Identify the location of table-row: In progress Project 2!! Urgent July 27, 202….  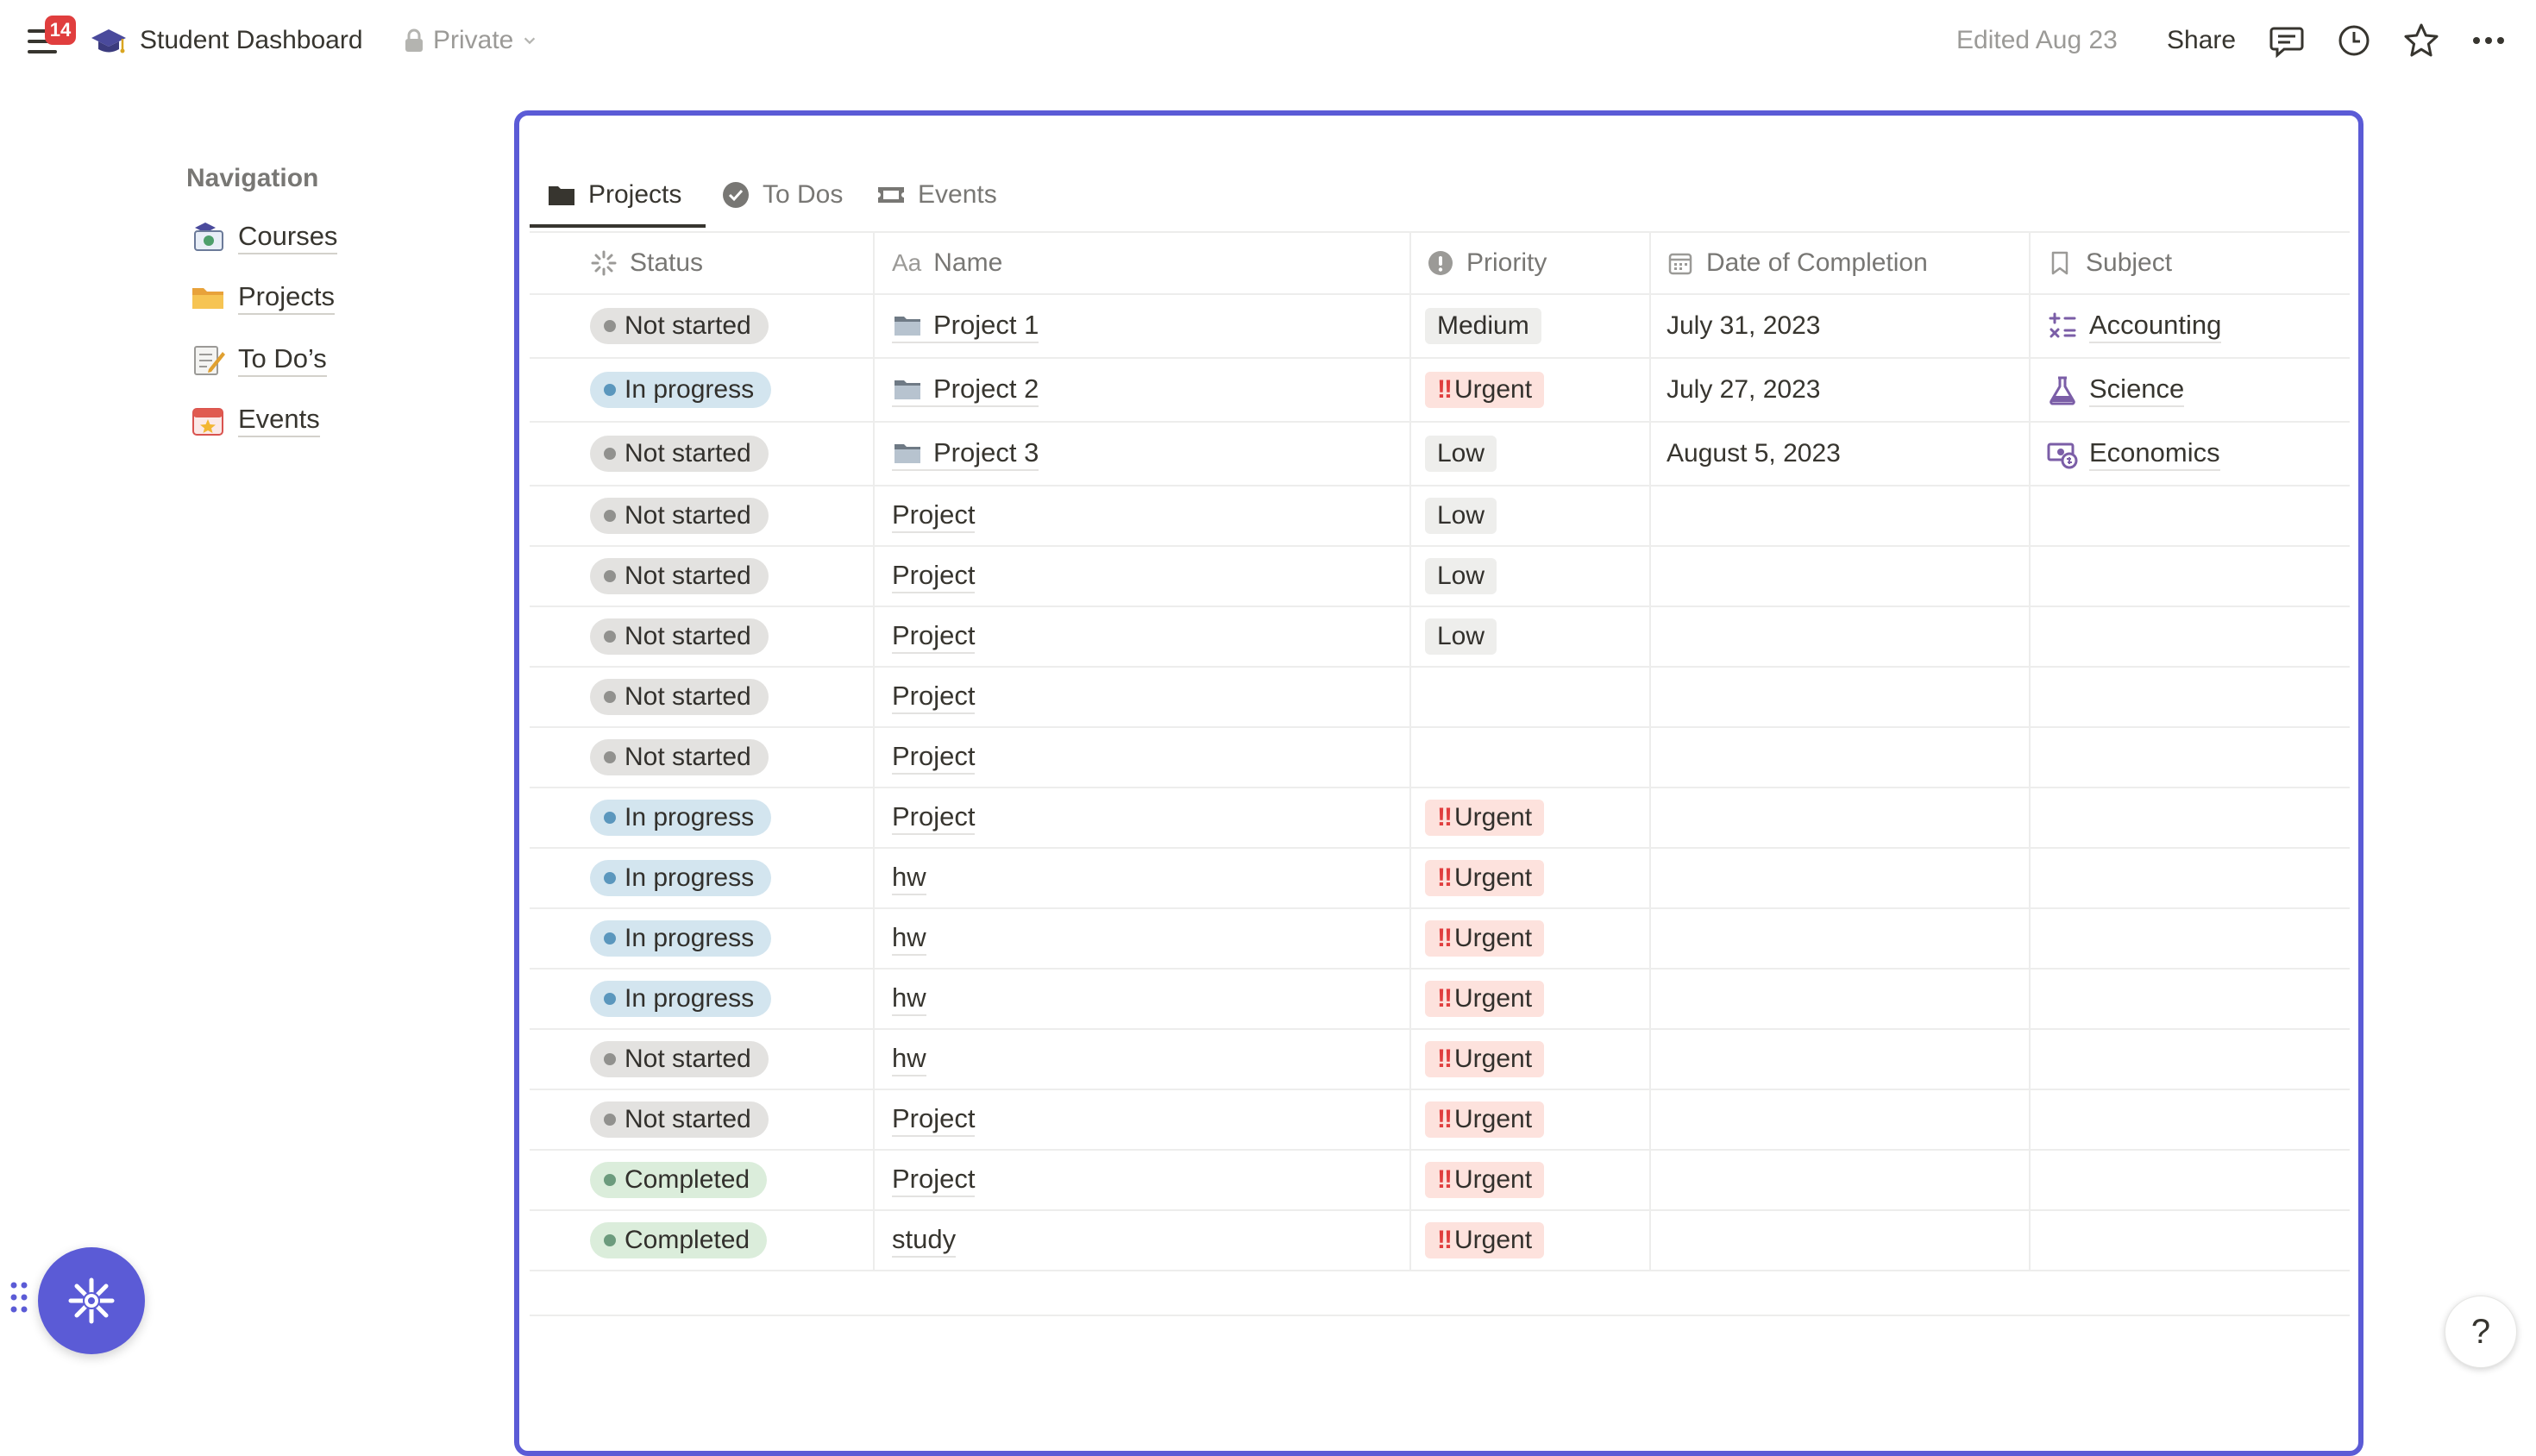
(1440, 391).